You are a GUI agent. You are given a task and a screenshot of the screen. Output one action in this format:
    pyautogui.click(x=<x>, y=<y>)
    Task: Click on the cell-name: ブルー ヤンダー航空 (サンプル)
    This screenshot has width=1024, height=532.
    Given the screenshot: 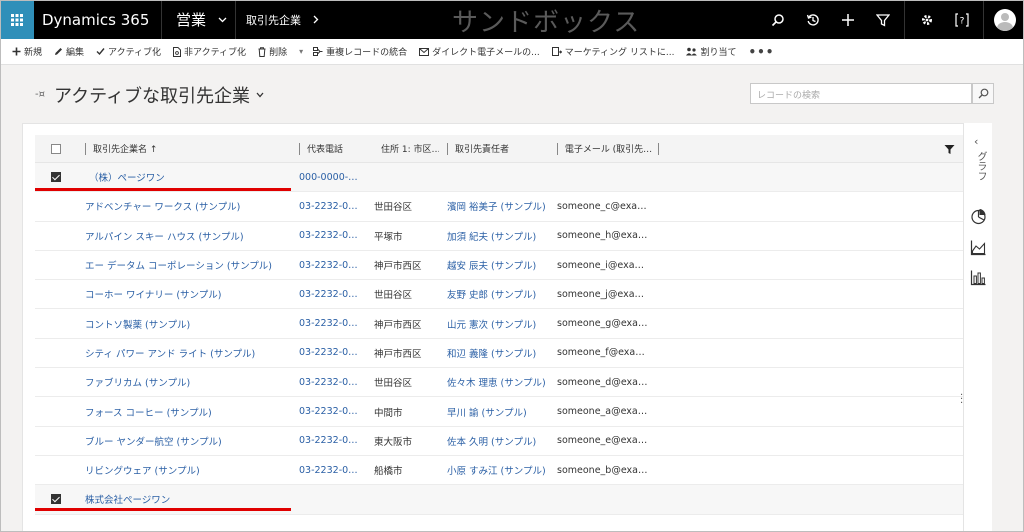 What is the action you would take?
    pyautogui.click(x=153, y=442)
    